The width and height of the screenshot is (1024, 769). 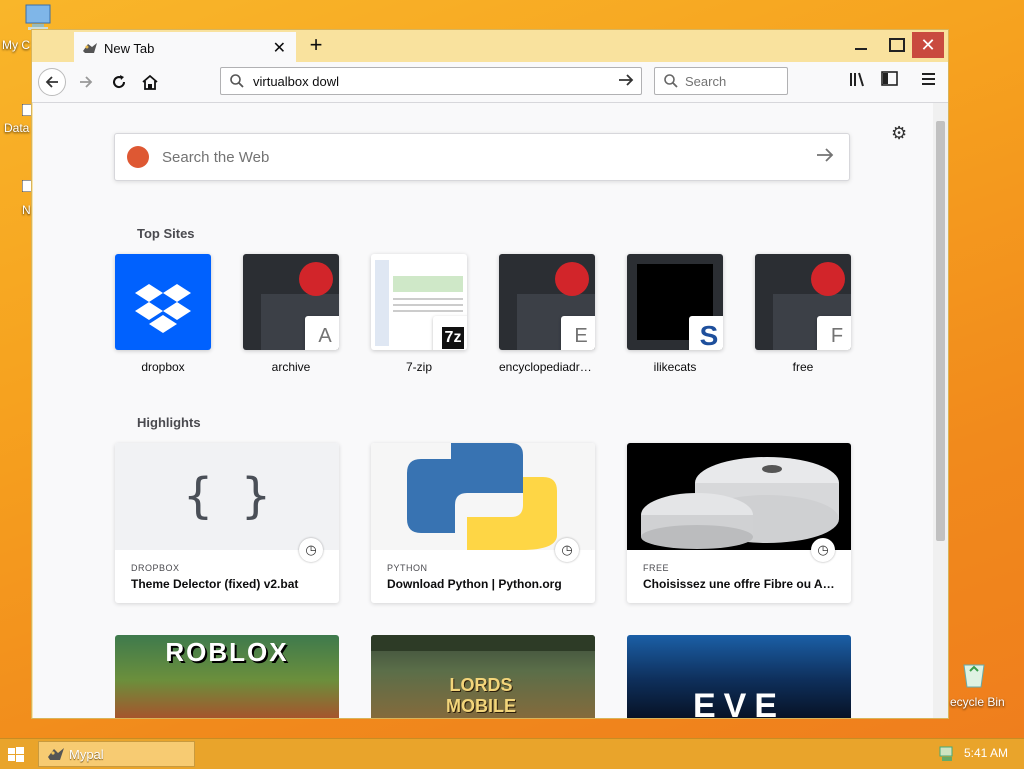 What do you see at coordinates (316, 45) in the screenshot?
I see `new-tab-button: +` at bounding box center [316, 45].